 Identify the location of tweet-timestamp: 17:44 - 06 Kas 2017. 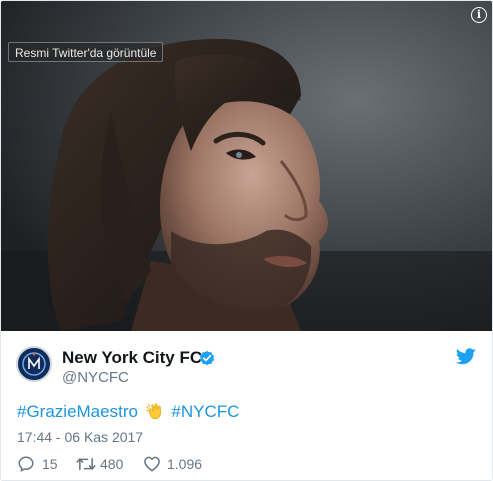
(80, 437).